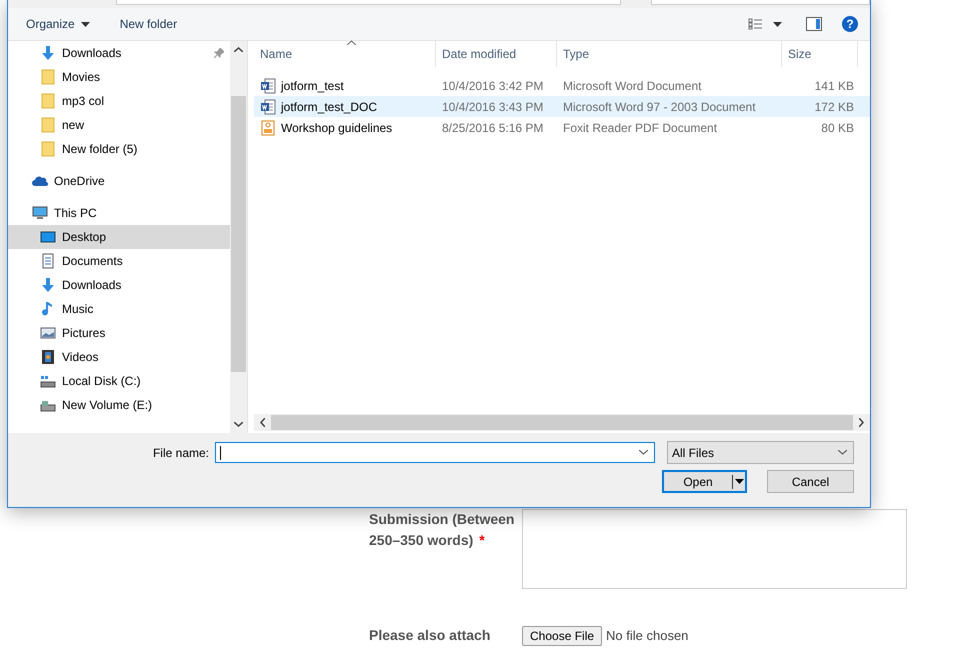 The height and width of the screenshot is (652, 966). I want to click on file-size: 141 KB, so click(834, 85).